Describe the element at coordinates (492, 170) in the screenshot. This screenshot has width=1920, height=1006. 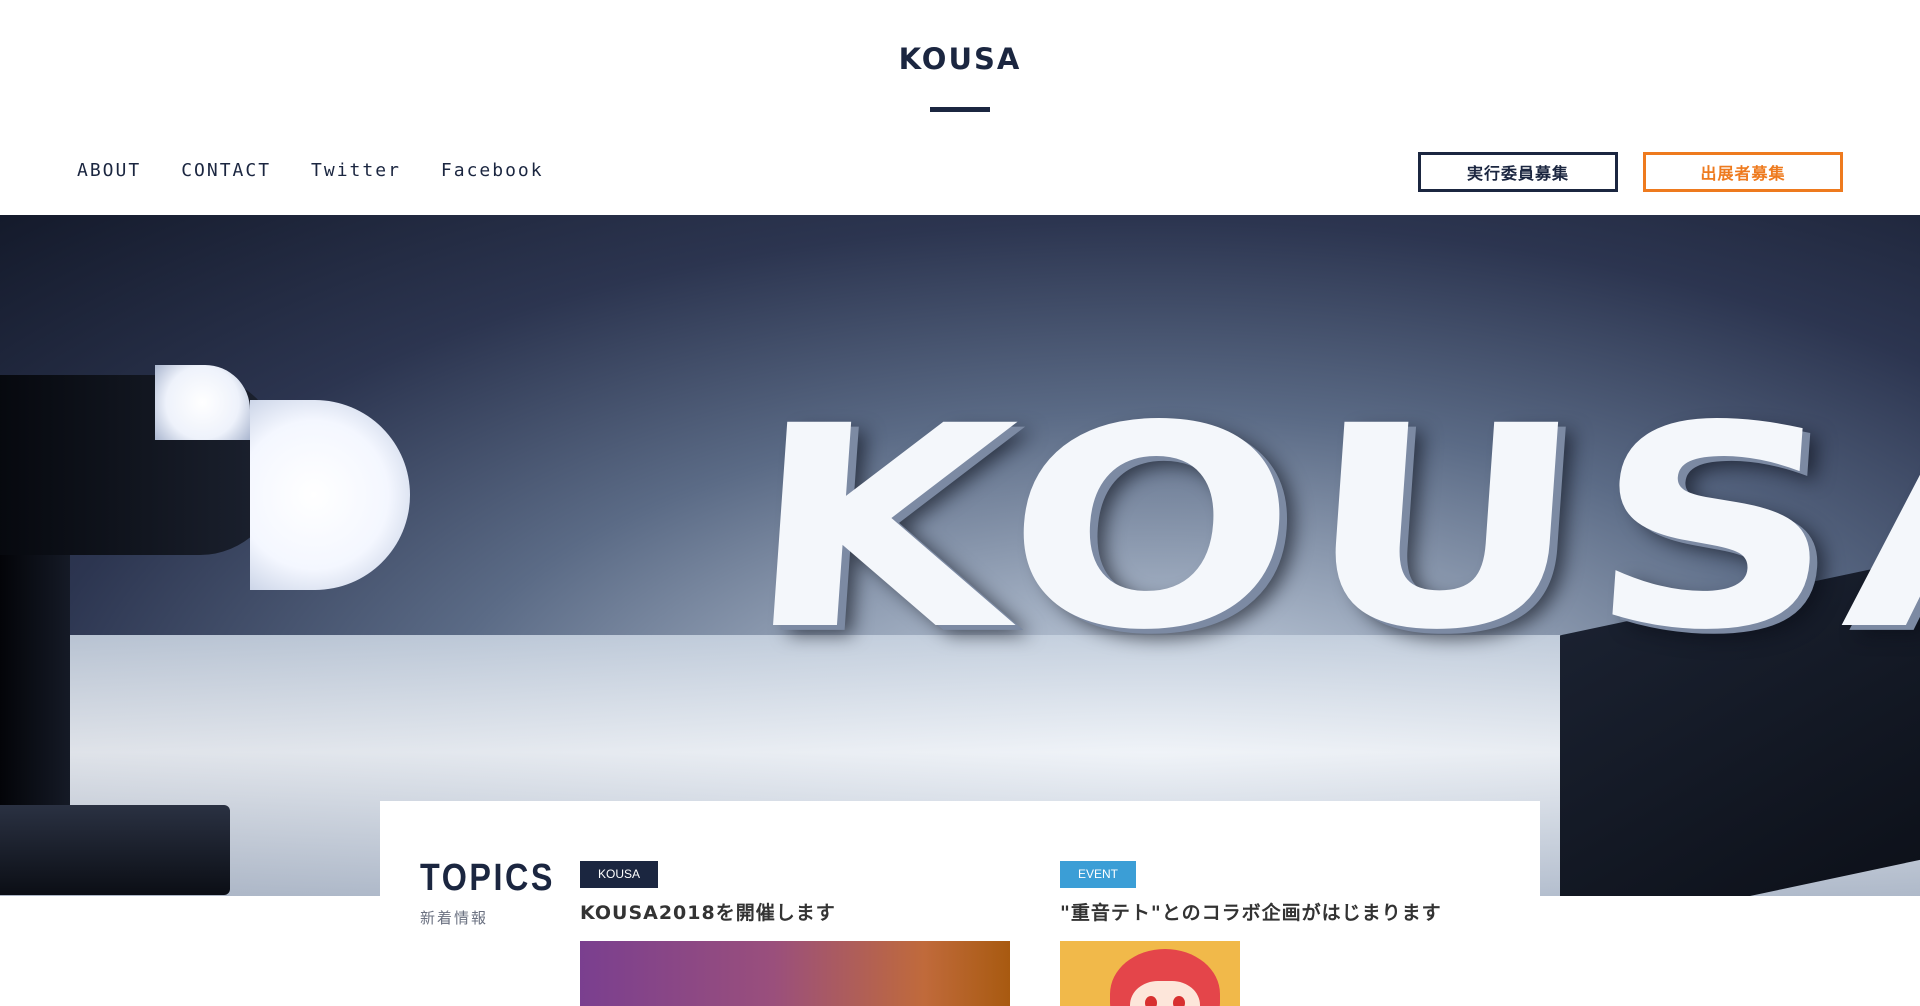
I see `nav-facebook-link: Facebook` at that location.